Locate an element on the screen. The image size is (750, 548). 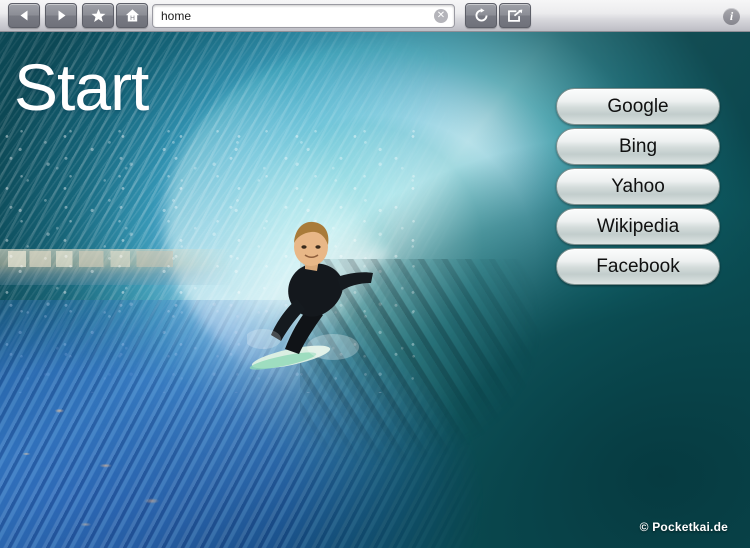
link-label: Bing is located at coordinates (638, 146).